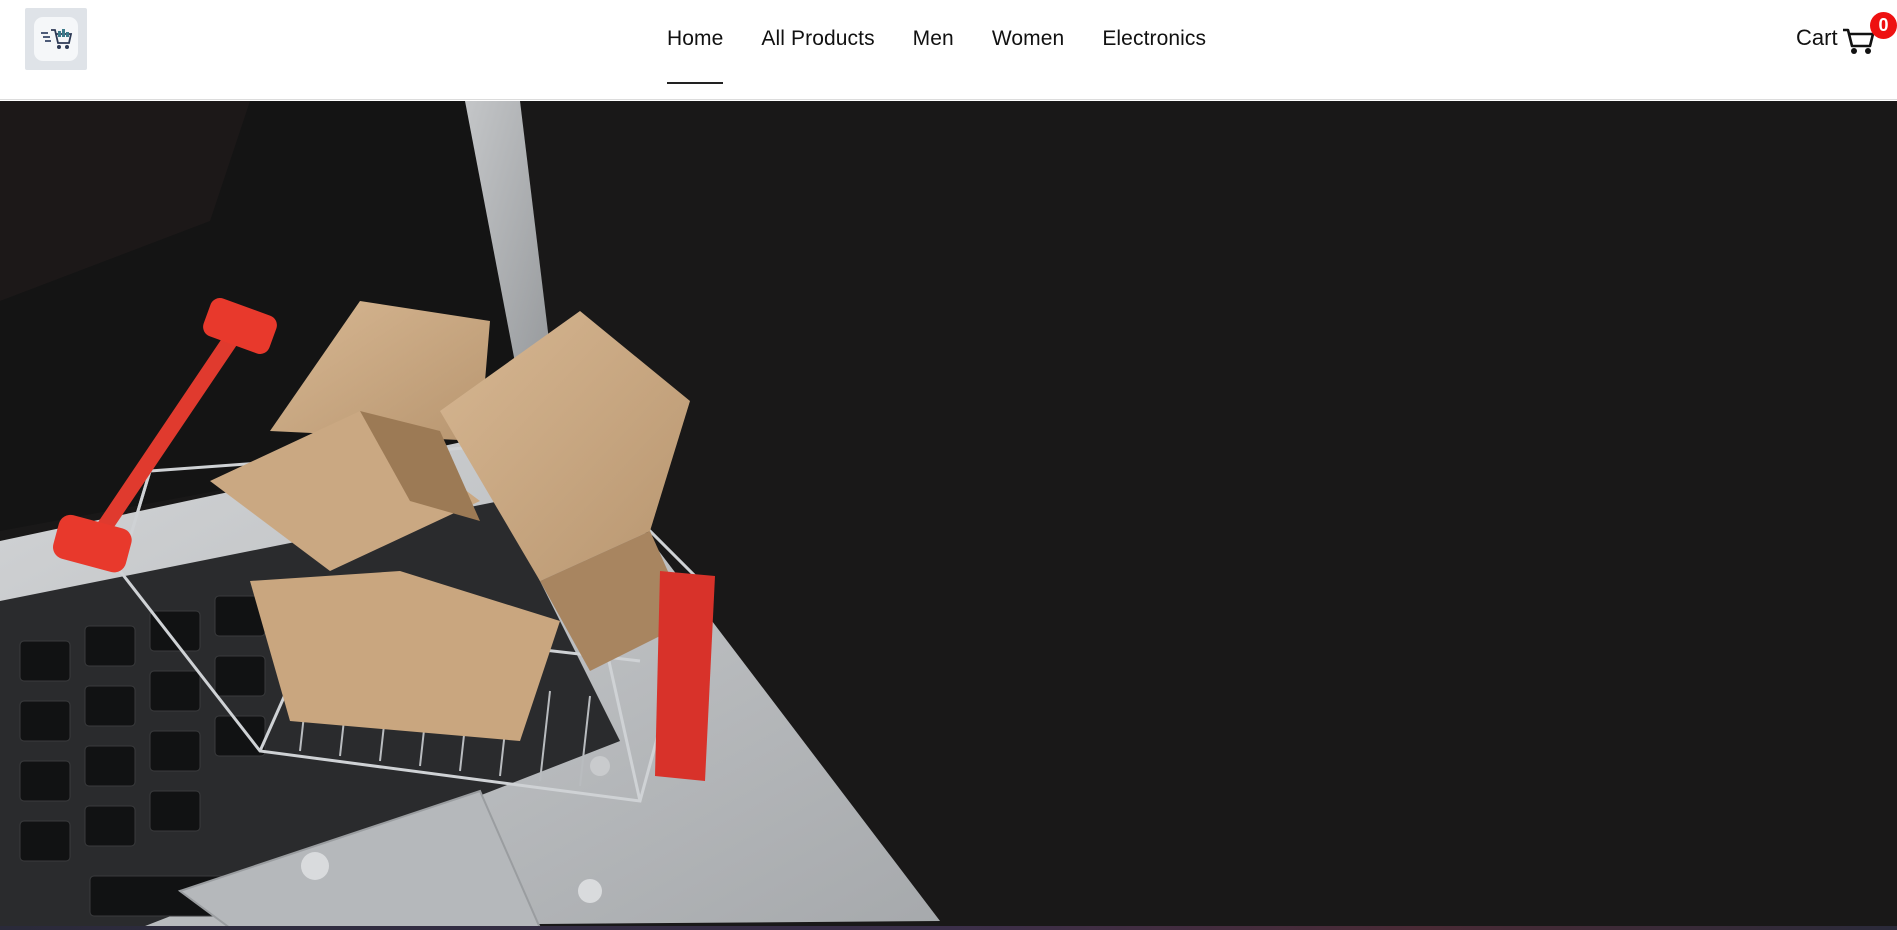 This screenshot has width=1897, height=930. What do you see at coordinates (1154, 39) in the screenshot?
I see `nav-electronics: Electronics` at bounding box center [1154, 39].